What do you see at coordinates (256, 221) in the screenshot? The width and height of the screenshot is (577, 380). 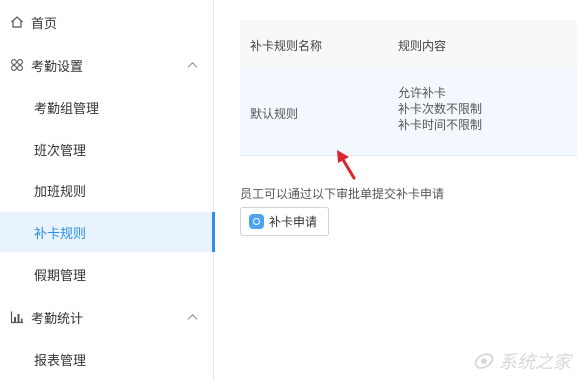 I see `form-app-icon` at bounding box center [256, 221].